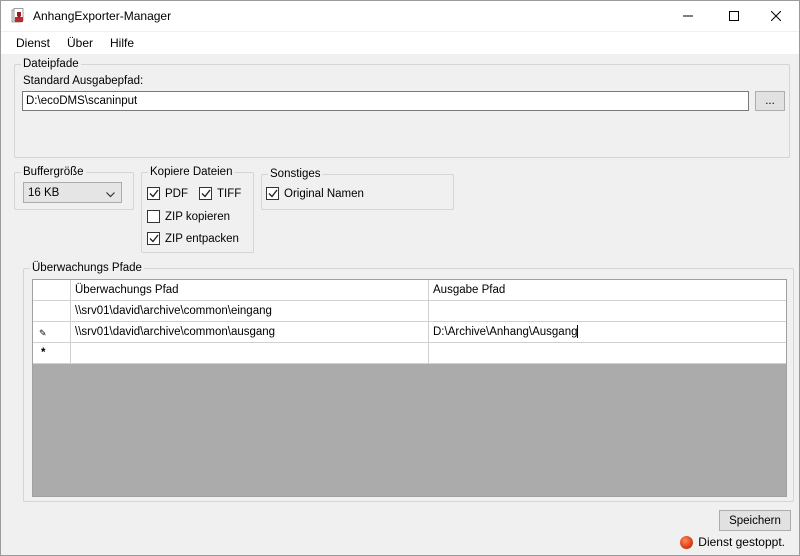 This screenshot has width=800, height=556. I want to click on menu-hilfe: Hilfe, so click(122, 43).